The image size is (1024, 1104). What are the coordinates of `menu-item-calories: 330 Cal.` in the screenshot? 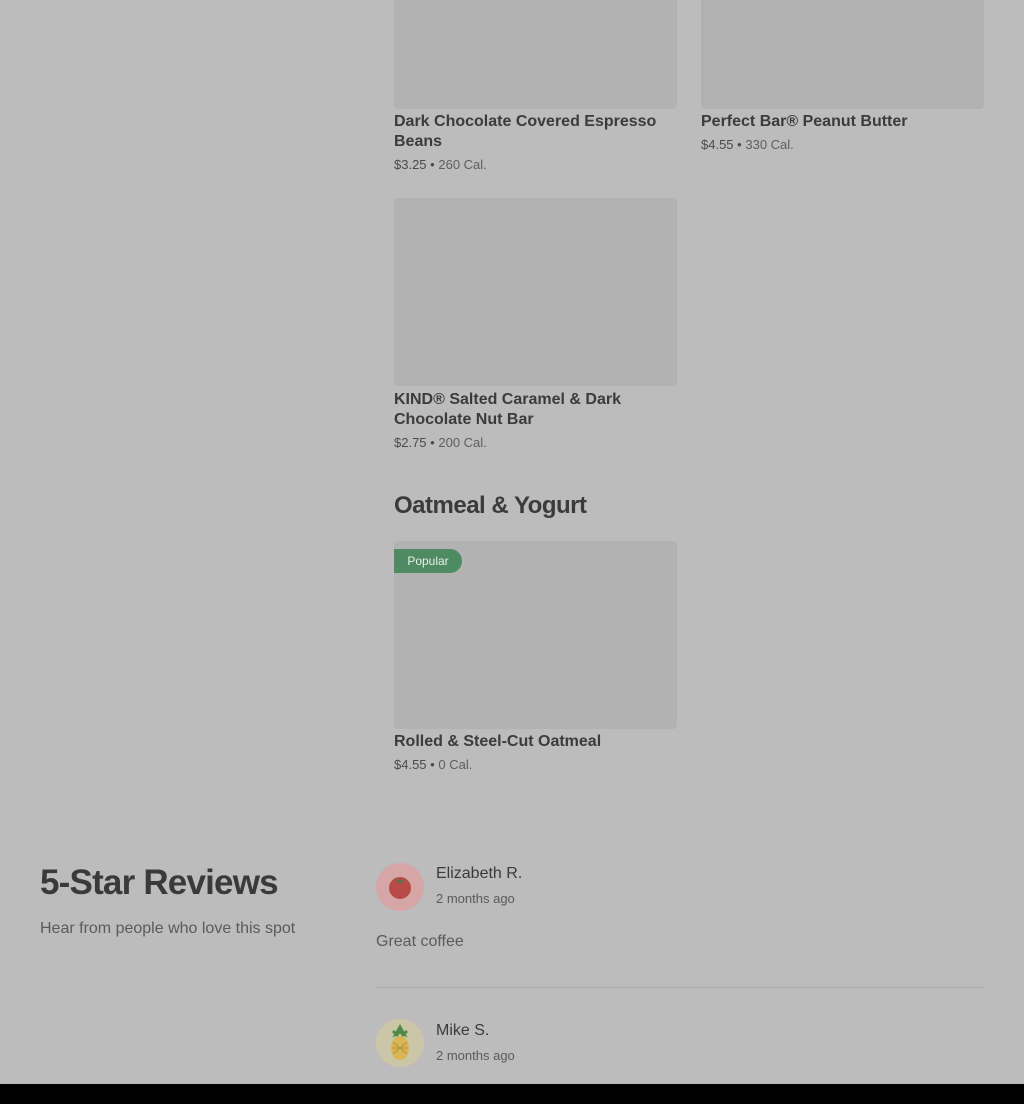 It's located at (769, 144).